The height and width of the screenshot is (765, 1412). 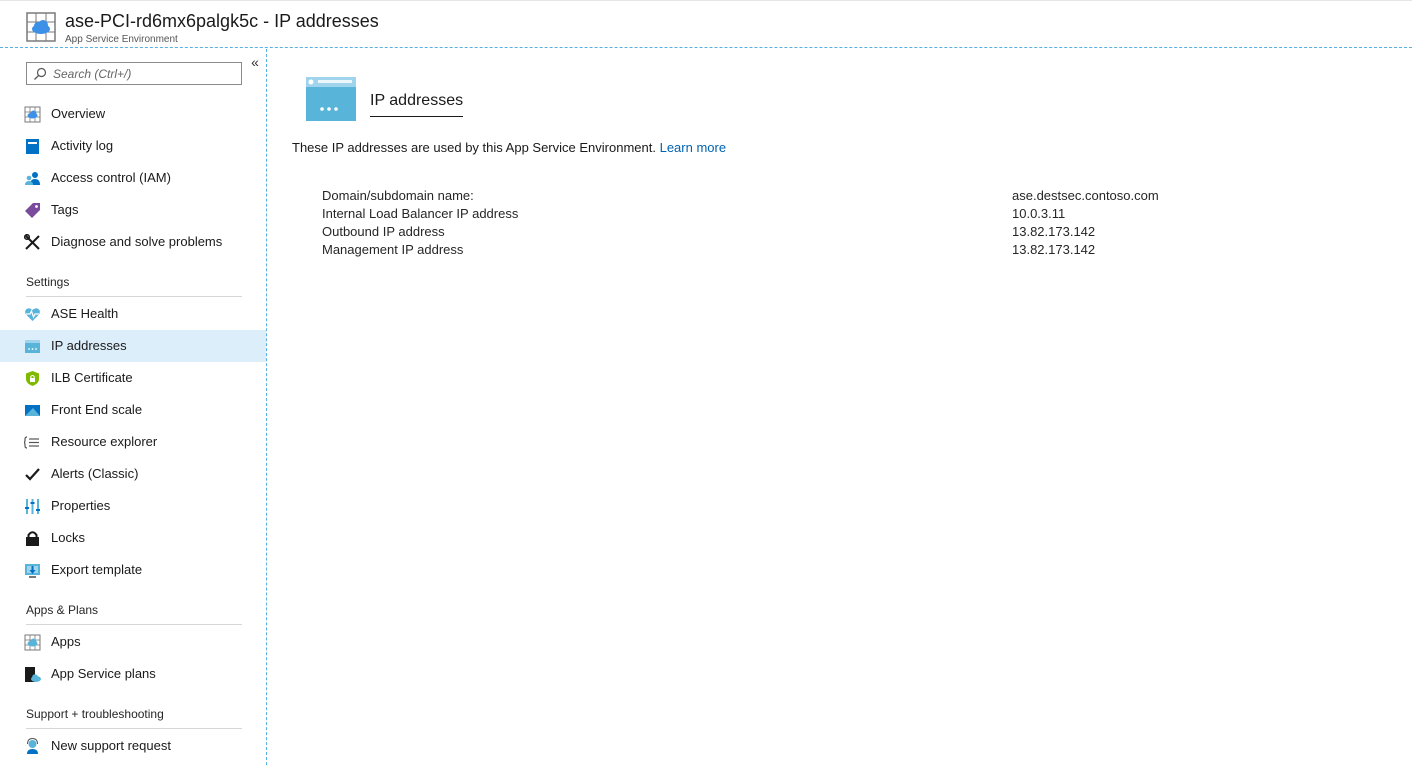 What do you see at coordinates (81, 505) in the screenshot?
I see `sidebar-item-label: Properties` at bounding box center [81, 505].